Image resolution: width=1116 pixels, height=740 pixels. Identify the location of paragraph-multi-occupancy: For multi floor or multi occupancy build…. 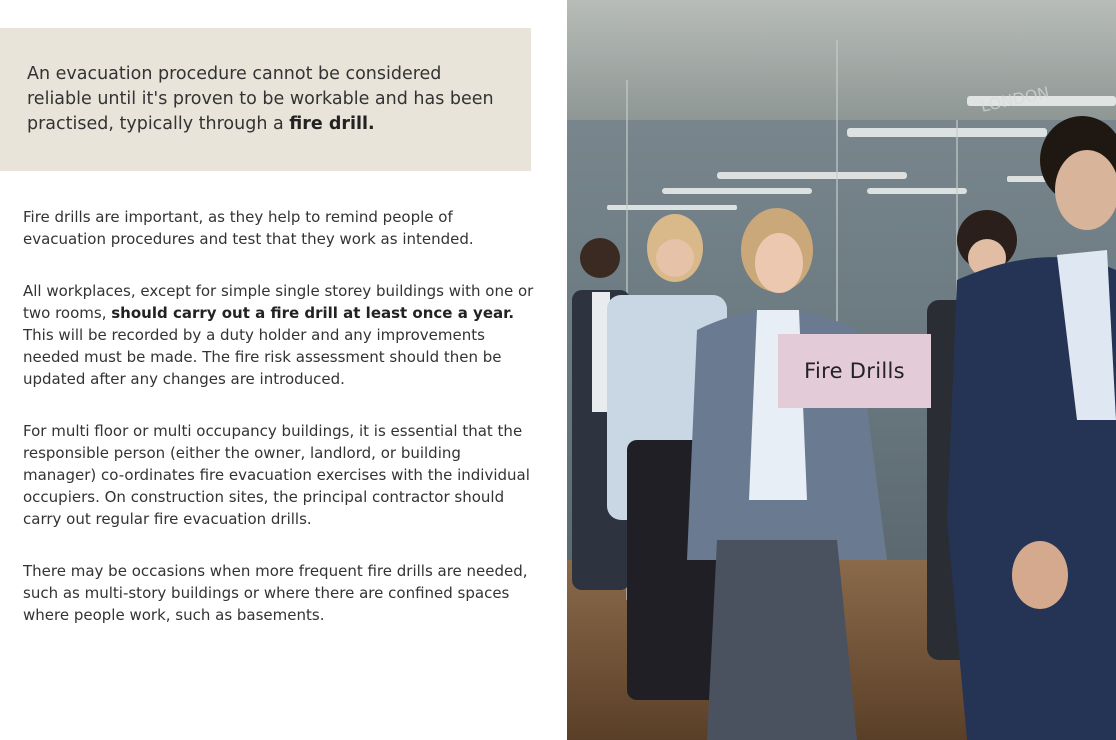
(276, 475).